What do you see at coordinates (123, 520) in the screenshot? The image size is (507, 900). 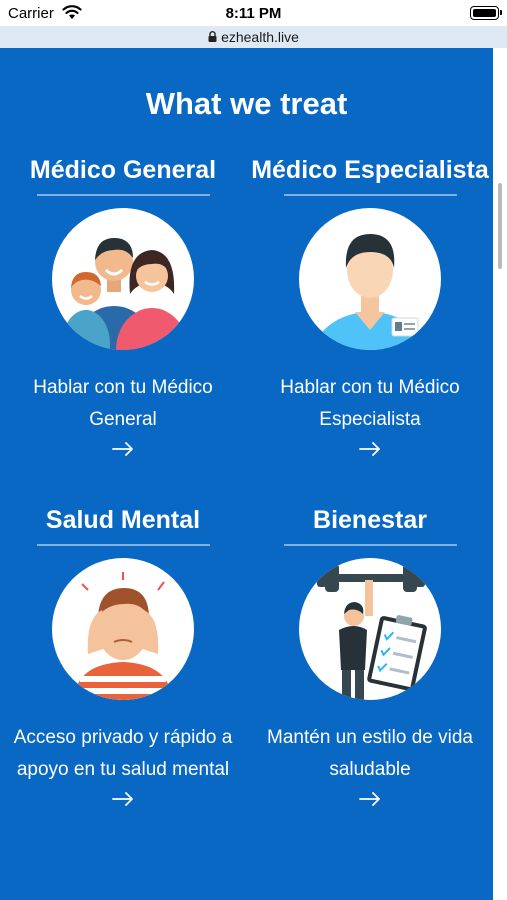 I see `card-title: Salud Mental` at bounding box center [123, 520].